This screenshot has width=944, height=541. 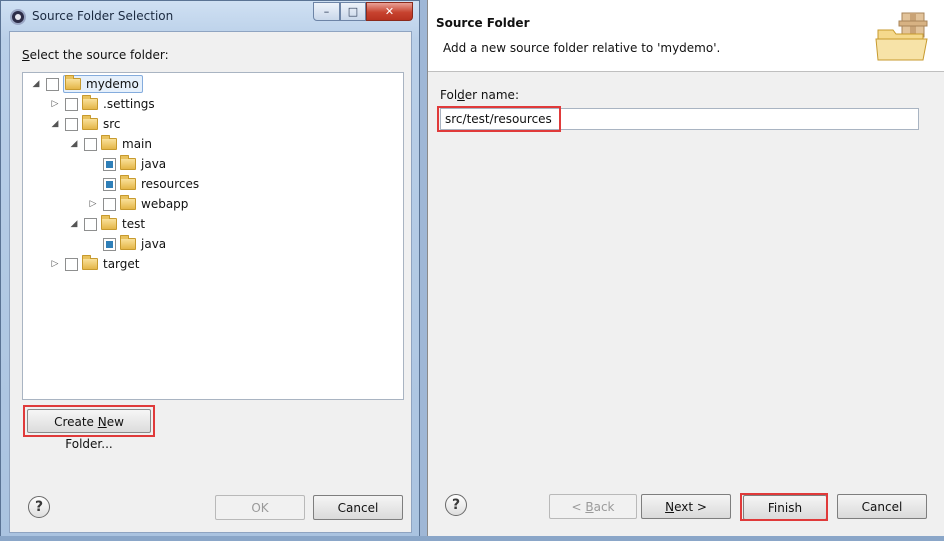 I want to click on project-folder-icon, so click(x=73, y=82).